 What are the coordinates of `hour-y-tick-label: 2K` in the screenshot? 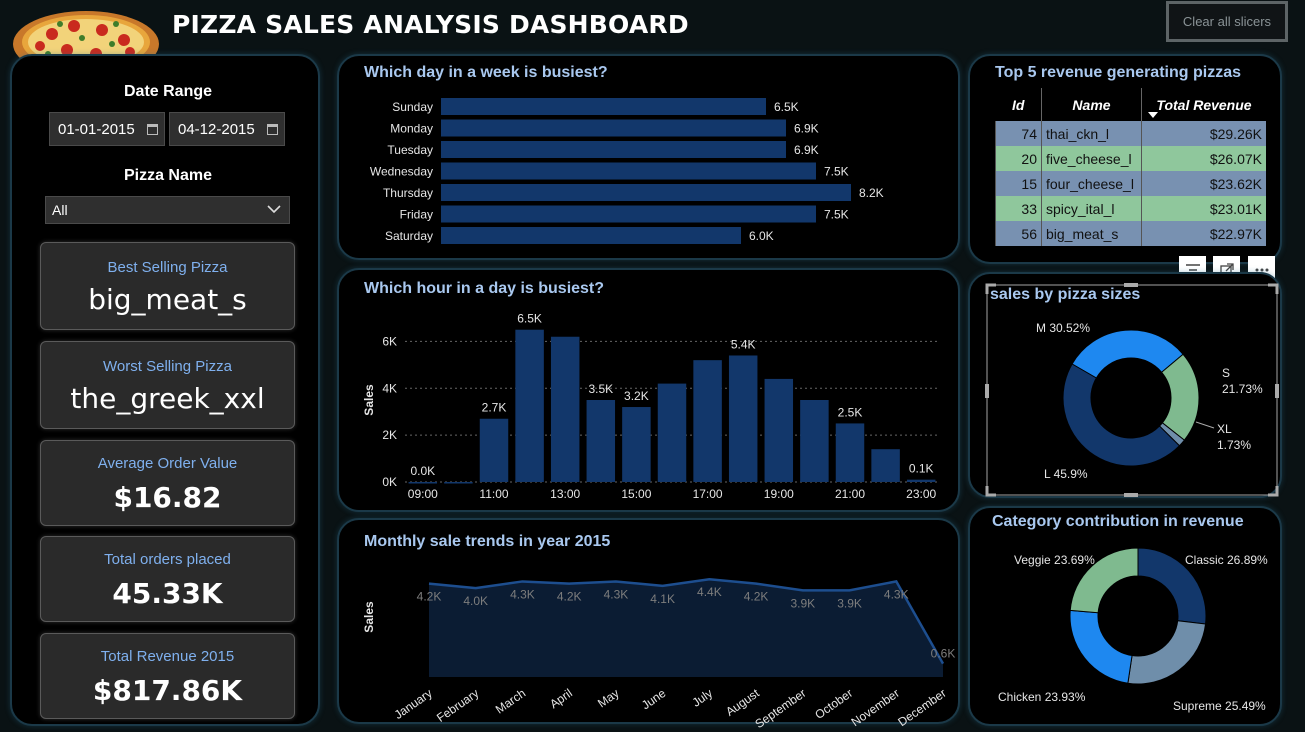 It's located at (389, 435).